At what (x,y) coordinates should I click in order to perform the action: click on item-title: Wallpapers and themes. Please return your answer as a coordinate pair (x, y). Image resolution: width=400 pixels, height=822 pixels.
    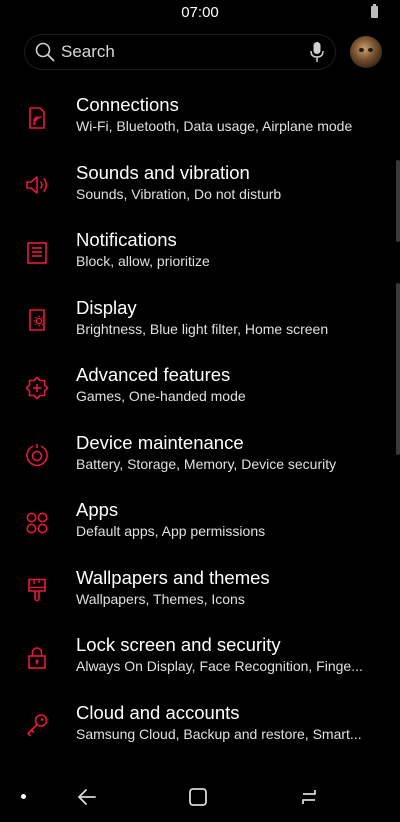
    Looking at the image, I should click on (173, 577).